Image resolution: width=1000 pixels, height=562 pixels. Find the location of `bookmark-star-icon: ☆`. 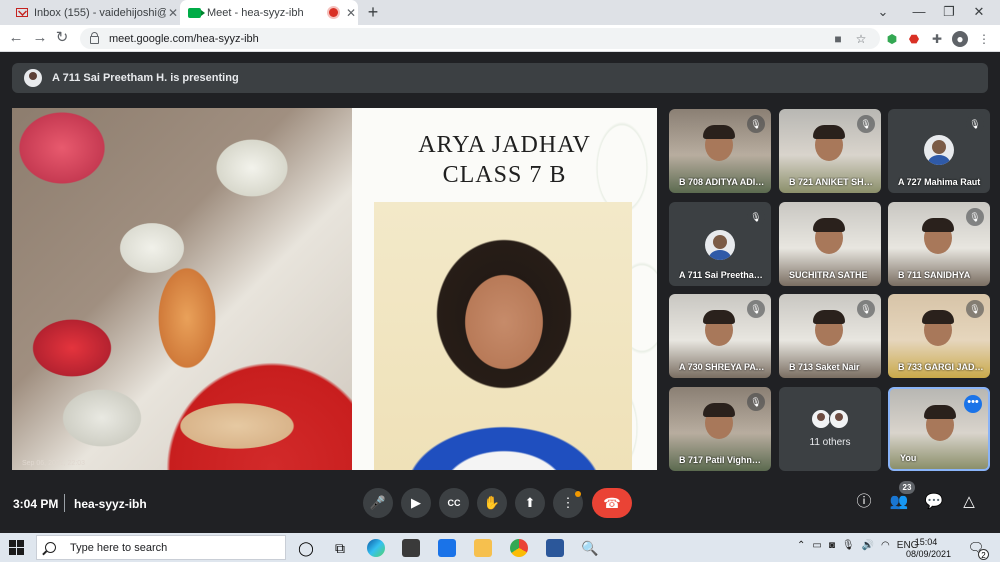

bookmark-star-icon: ☆ is located at coordinates (861, 39).